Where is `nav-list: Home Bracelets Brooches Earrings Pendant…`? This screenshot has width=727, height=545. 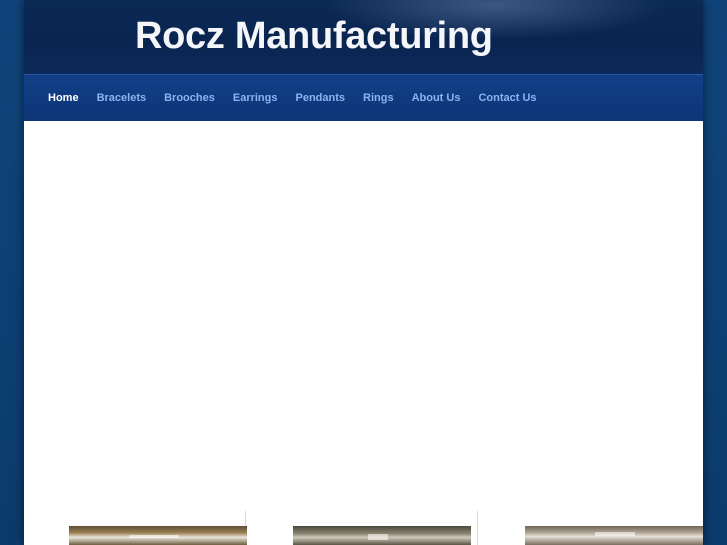 nav-list: Home Bracelets Brooches Earrings Pendant… is located at coordinates (363, 98).